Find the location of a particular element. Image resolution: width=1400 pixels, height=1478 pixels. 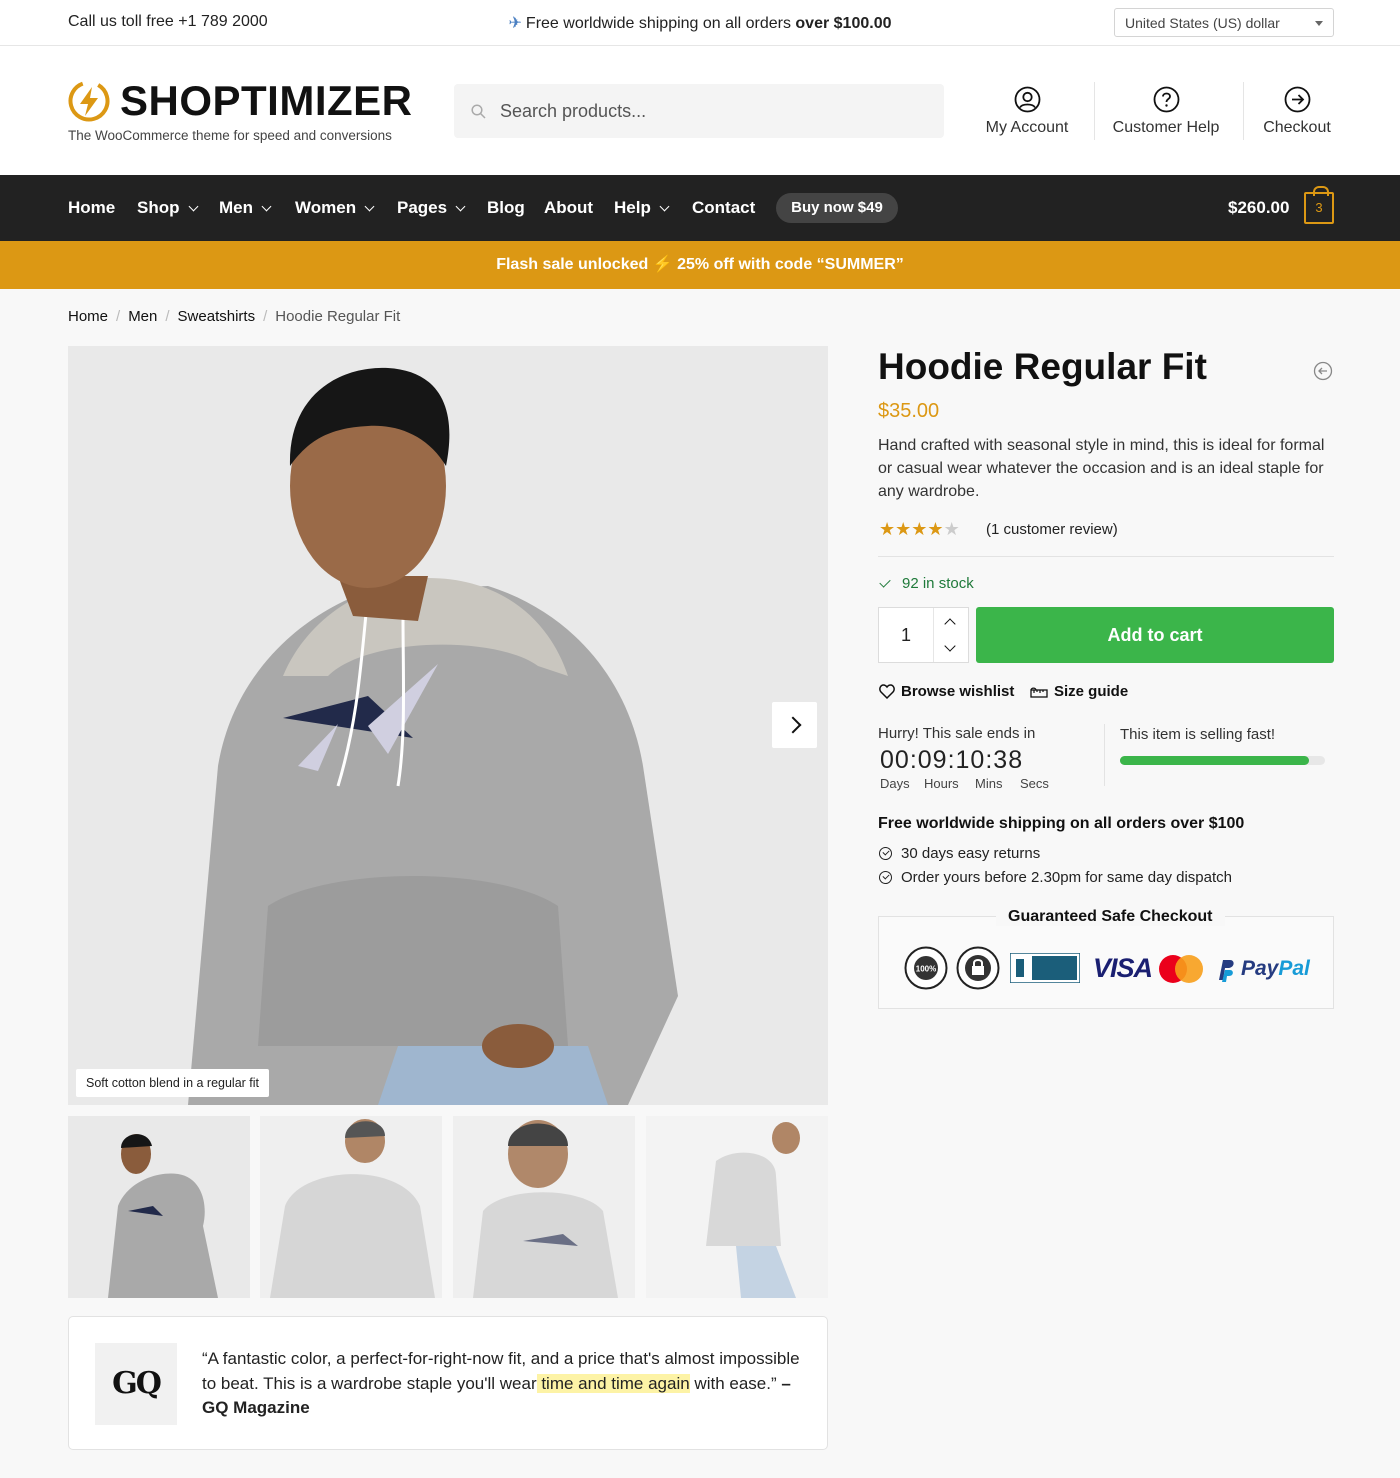

nav-shop: Shop is located at coordinates (167, 208).